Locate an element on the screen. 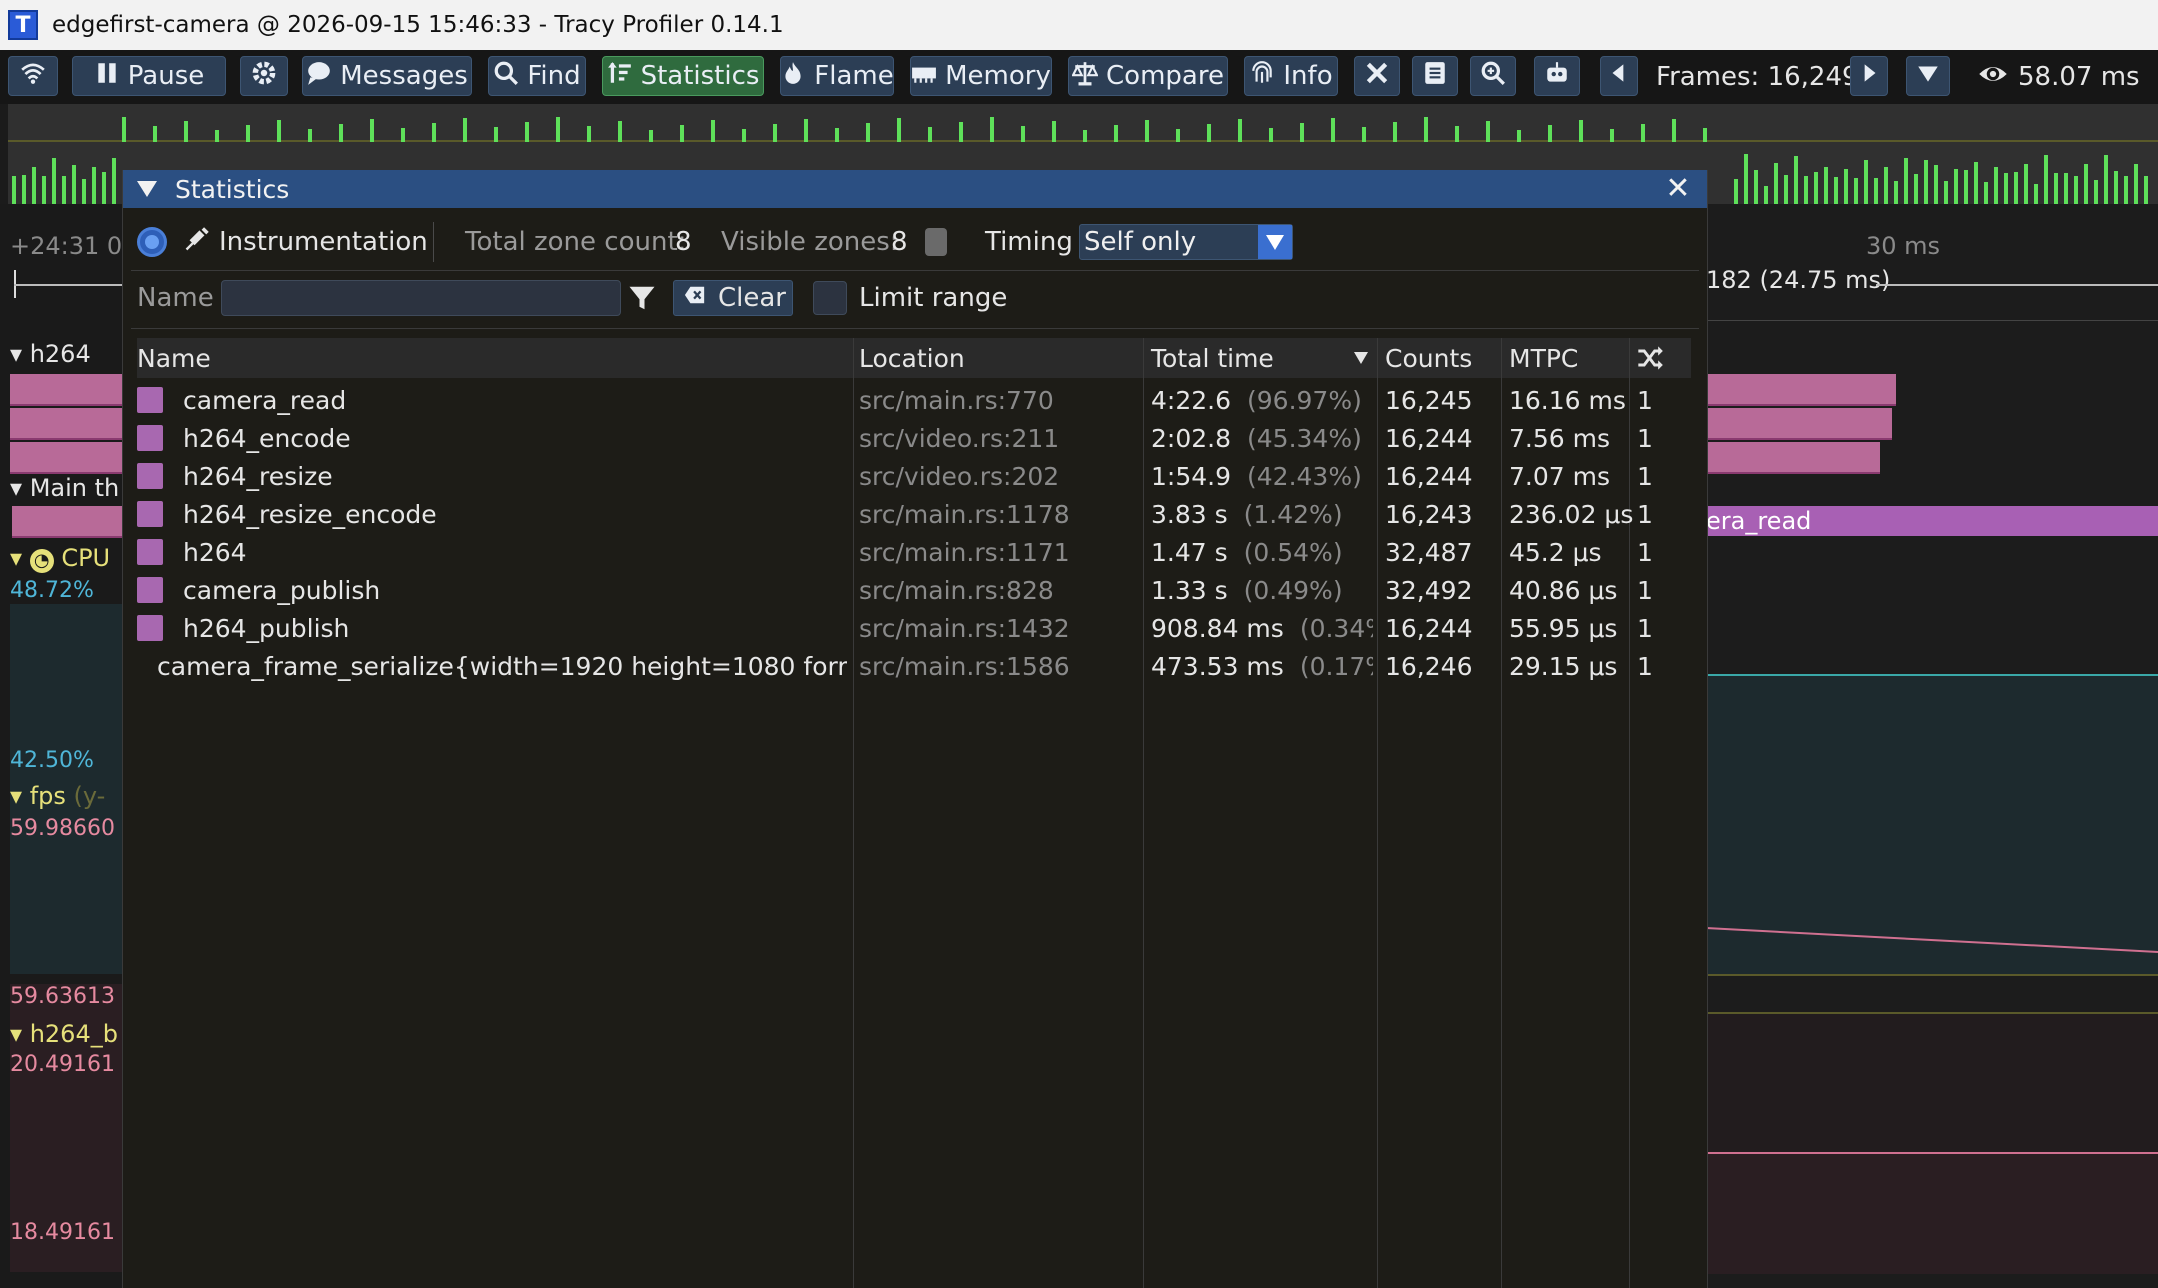  location-cell: src/main.rs:770 is located at coordinates (999, 400).